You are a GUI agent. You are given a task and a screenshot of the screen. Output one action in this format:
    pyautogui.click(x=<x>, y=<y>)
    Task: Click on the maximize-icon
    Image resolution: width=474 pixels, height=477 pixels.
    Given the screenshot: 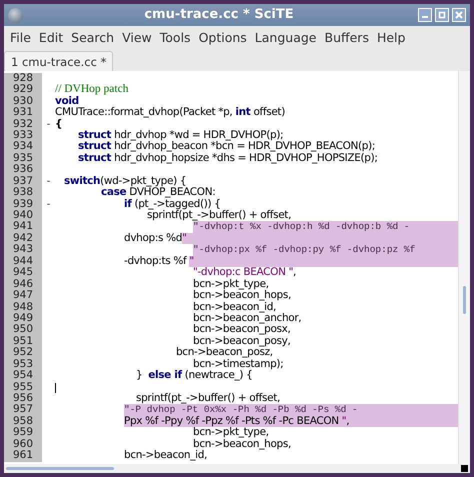 What is the action you would take?
    pyautogui.click(x=442, y=15)
    